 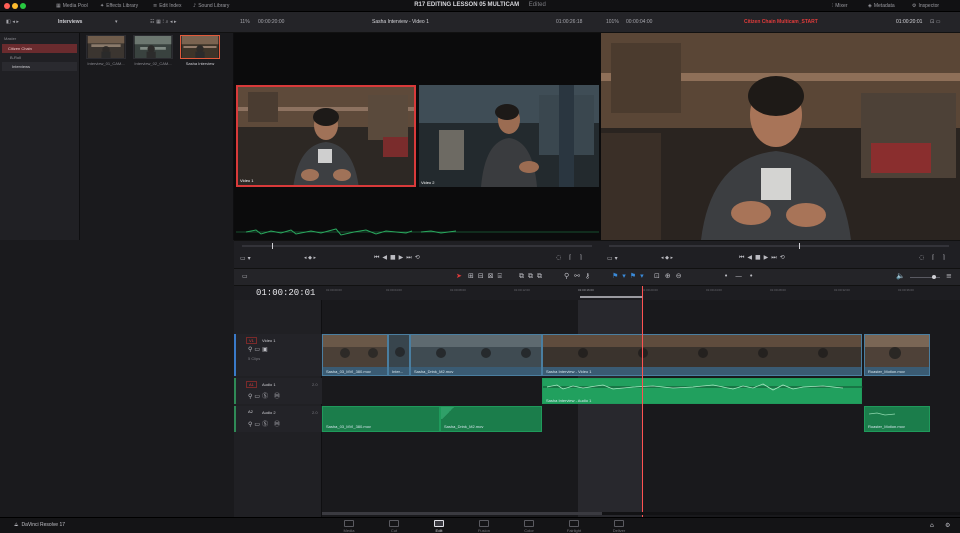 What do you see at coordinates (579, 276) in the screenshot?
I see `snap-link-icons: ⚲⚯⚷` at bounding box center [579, 276].